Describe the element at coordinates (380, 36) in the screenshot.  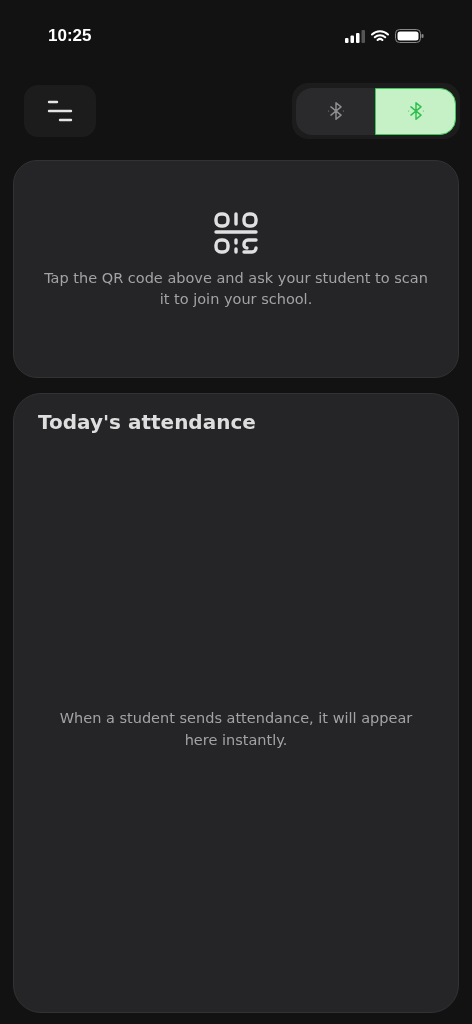
I see `wifi-icon` at that location.